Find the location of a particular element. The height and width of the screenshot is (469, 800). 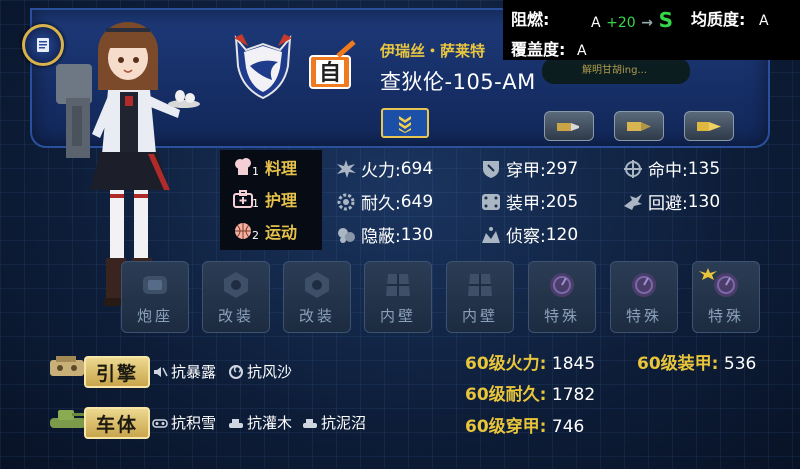

stat-durability: 耐久: 649 is located at coordinates (384, 201).